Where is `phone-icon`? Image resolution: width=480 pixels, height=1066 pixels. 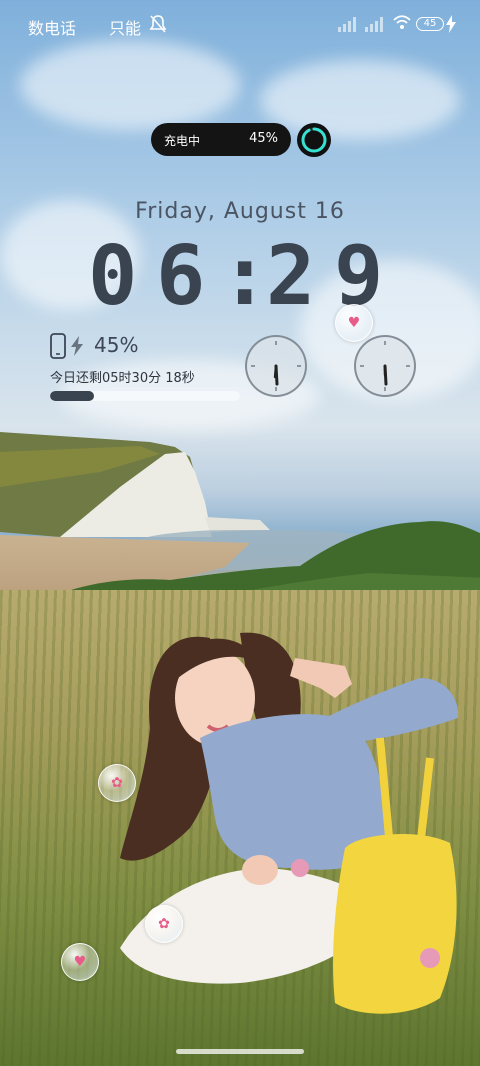
phone-icon is located at coordinates (58, 346).